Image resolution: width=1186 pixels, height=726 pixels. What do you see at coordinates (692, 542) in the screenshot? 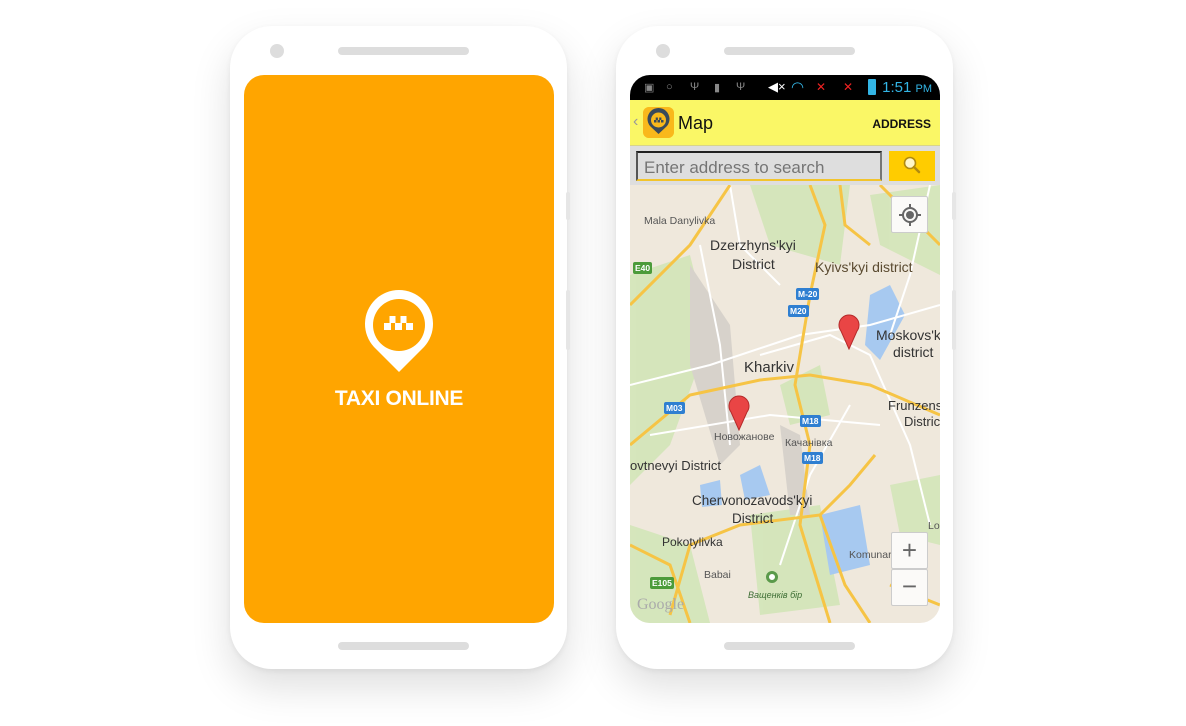
I see `map-label: Pokotylivka` at bounding box center [692, 542].